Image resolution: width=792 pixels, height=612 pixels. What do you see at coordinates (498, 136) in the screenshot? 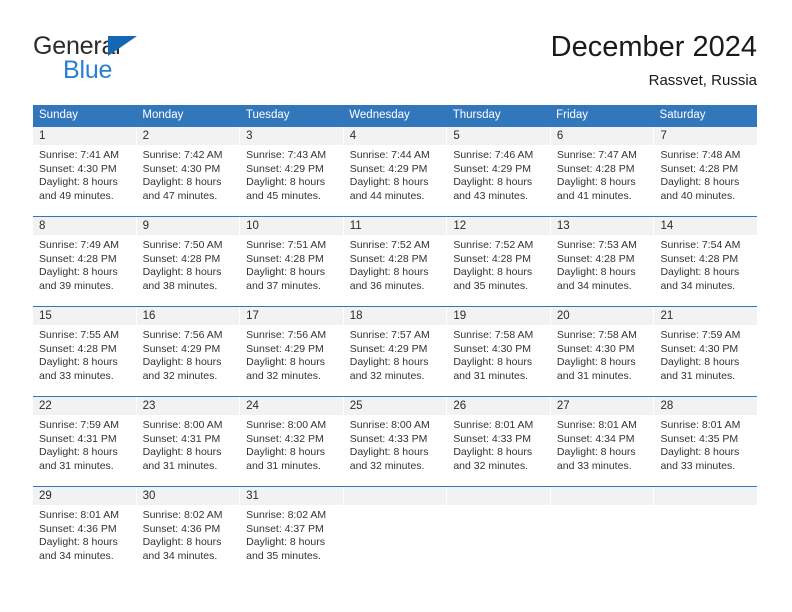
I see `day-number: 5` at bounding box center [498, 136].